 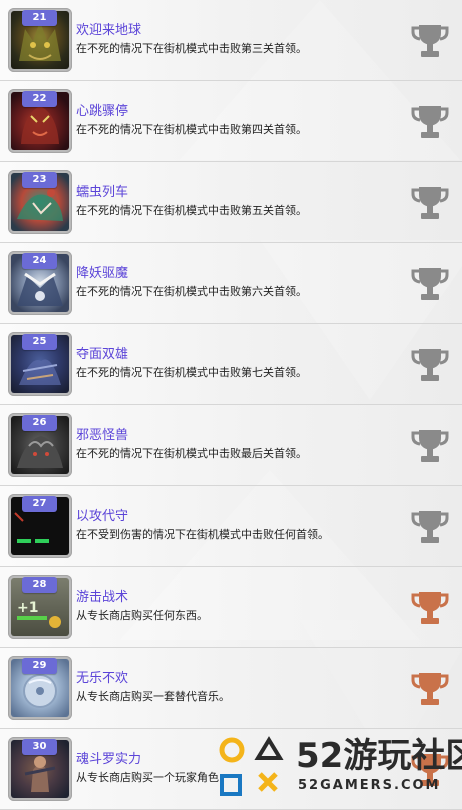 What do you see at coordinates (191, 210) in the screenshot?
I see `achievement-description: 在不死的情况下在街机模式中击败第五关首领。` at bounding box center [191, 210].